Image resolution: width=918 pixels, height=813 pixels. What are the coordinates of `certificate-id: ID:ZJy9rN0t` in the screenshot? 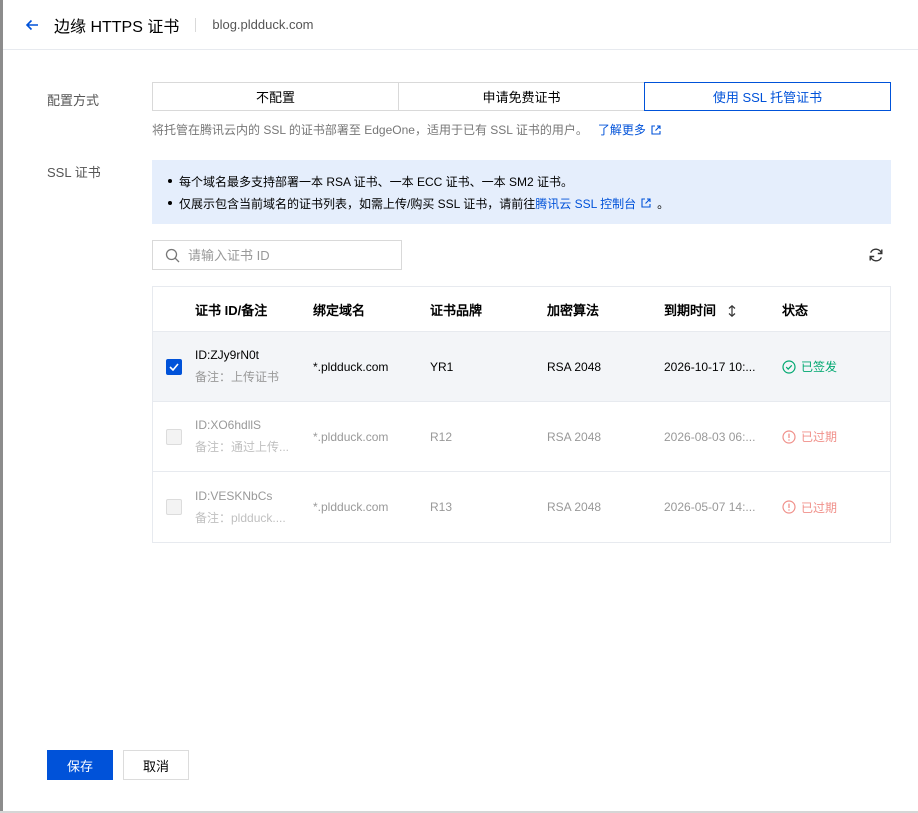 It's located at (227, 355).